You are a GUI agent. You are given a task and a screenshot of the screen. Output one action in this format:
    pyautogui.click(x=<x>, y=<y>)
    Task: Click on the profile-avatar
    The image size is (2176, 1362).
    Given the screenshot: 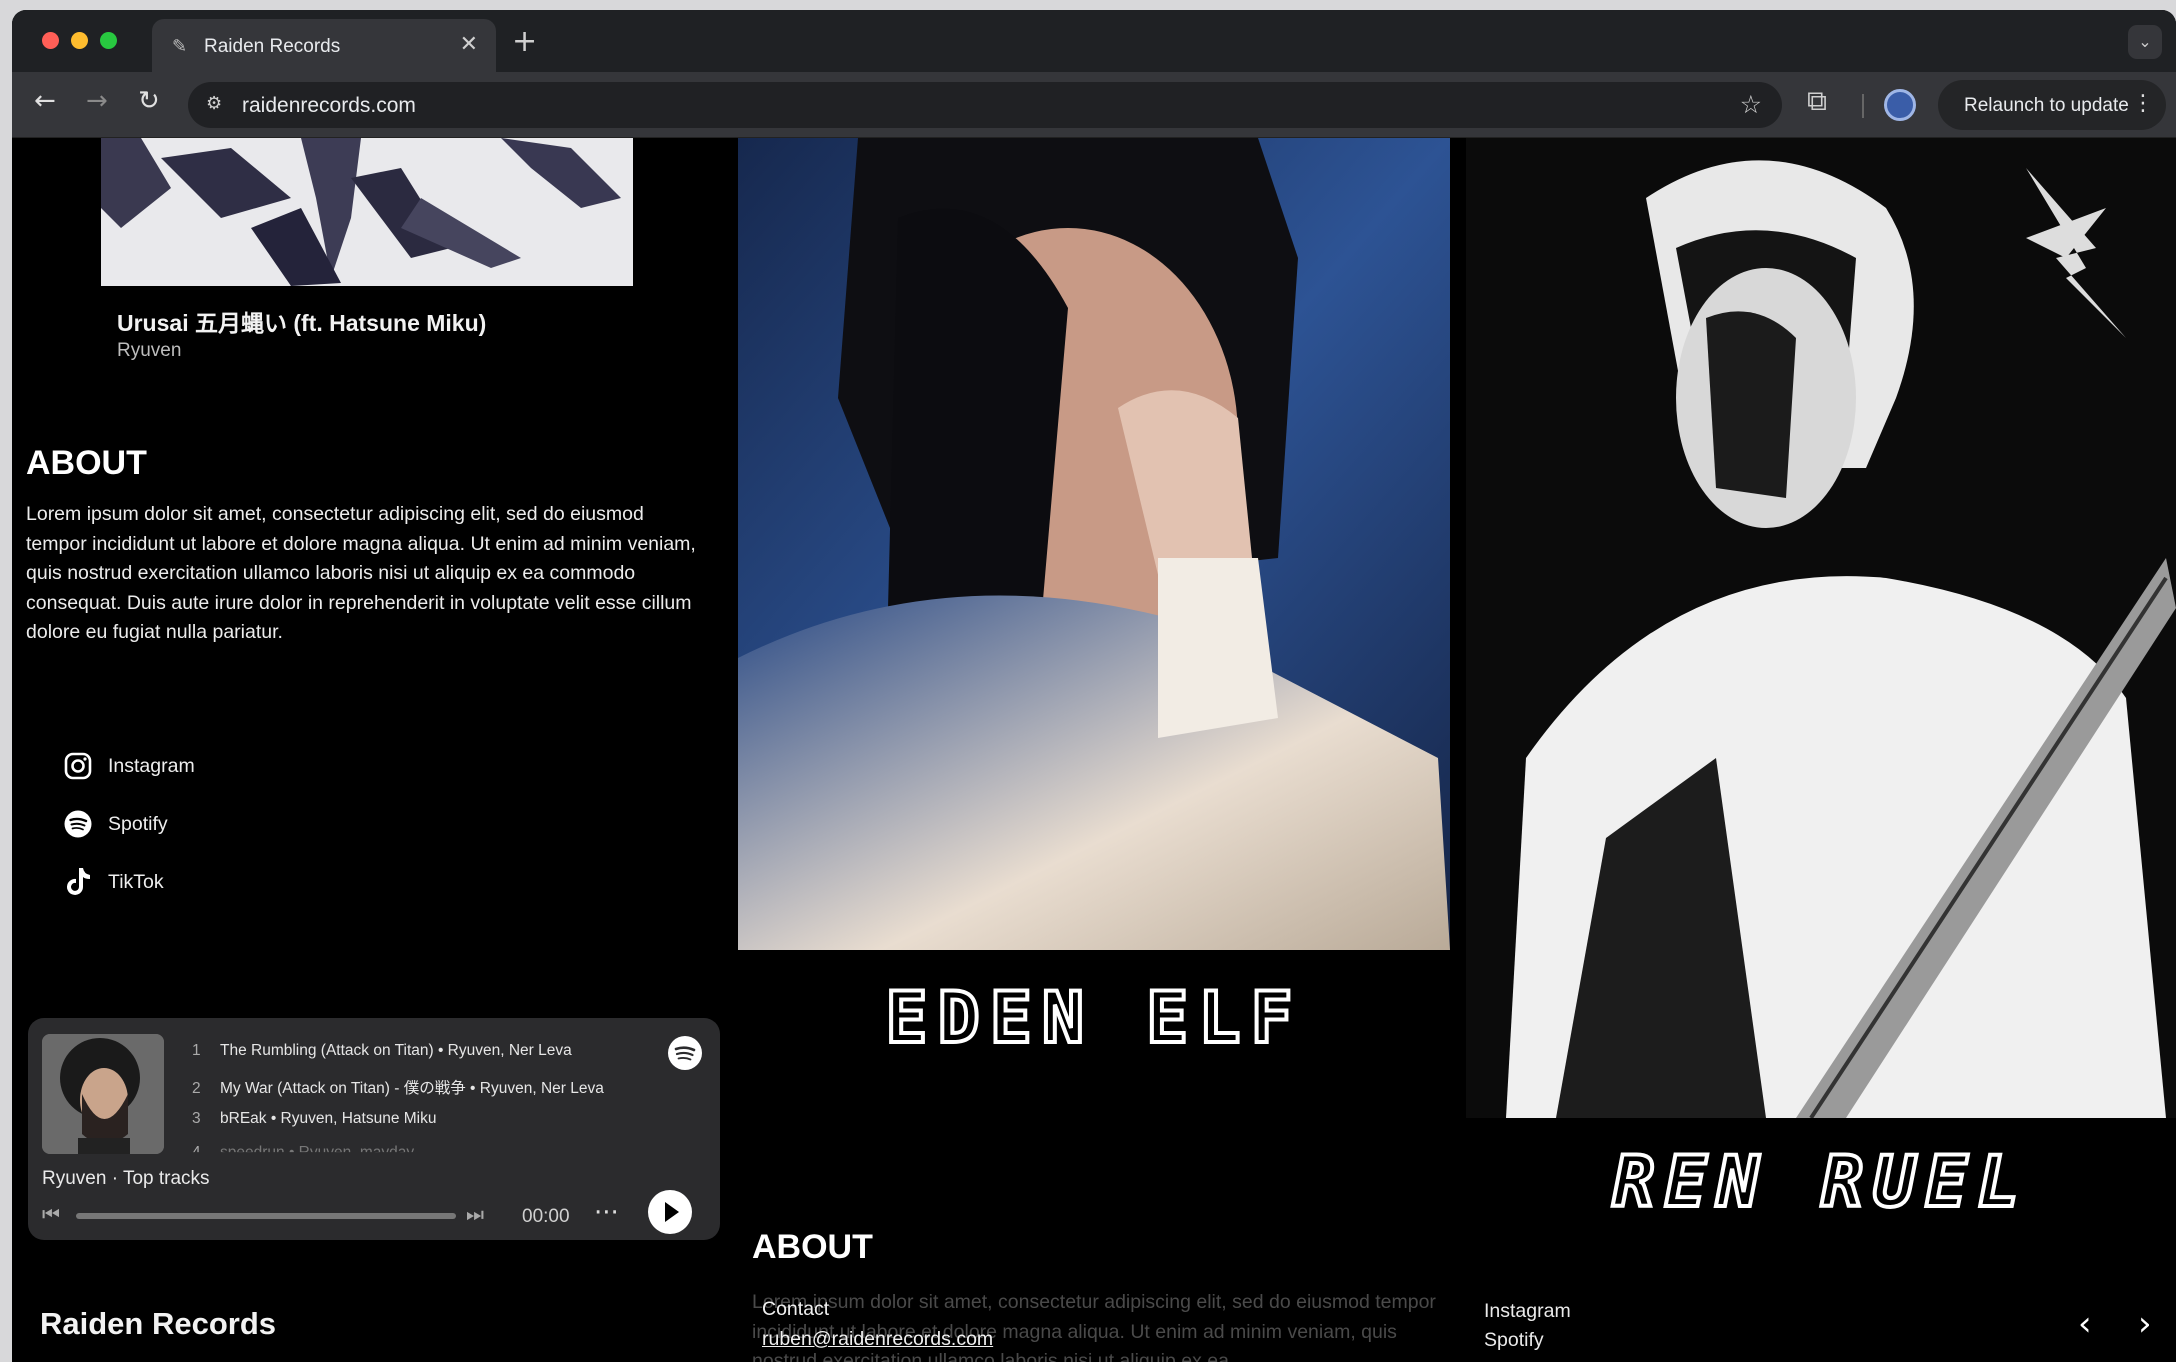 What is the action you would take?
    pyautogui.click(x=1900, y=105)
    